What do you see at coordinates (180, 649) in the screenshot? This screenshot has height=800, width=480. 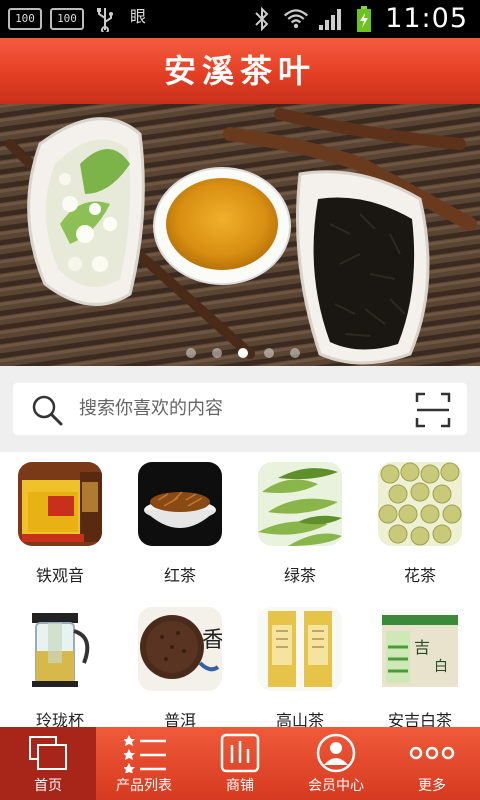 I see `puer-cake-image: 香` at bounding box center [180, 649].